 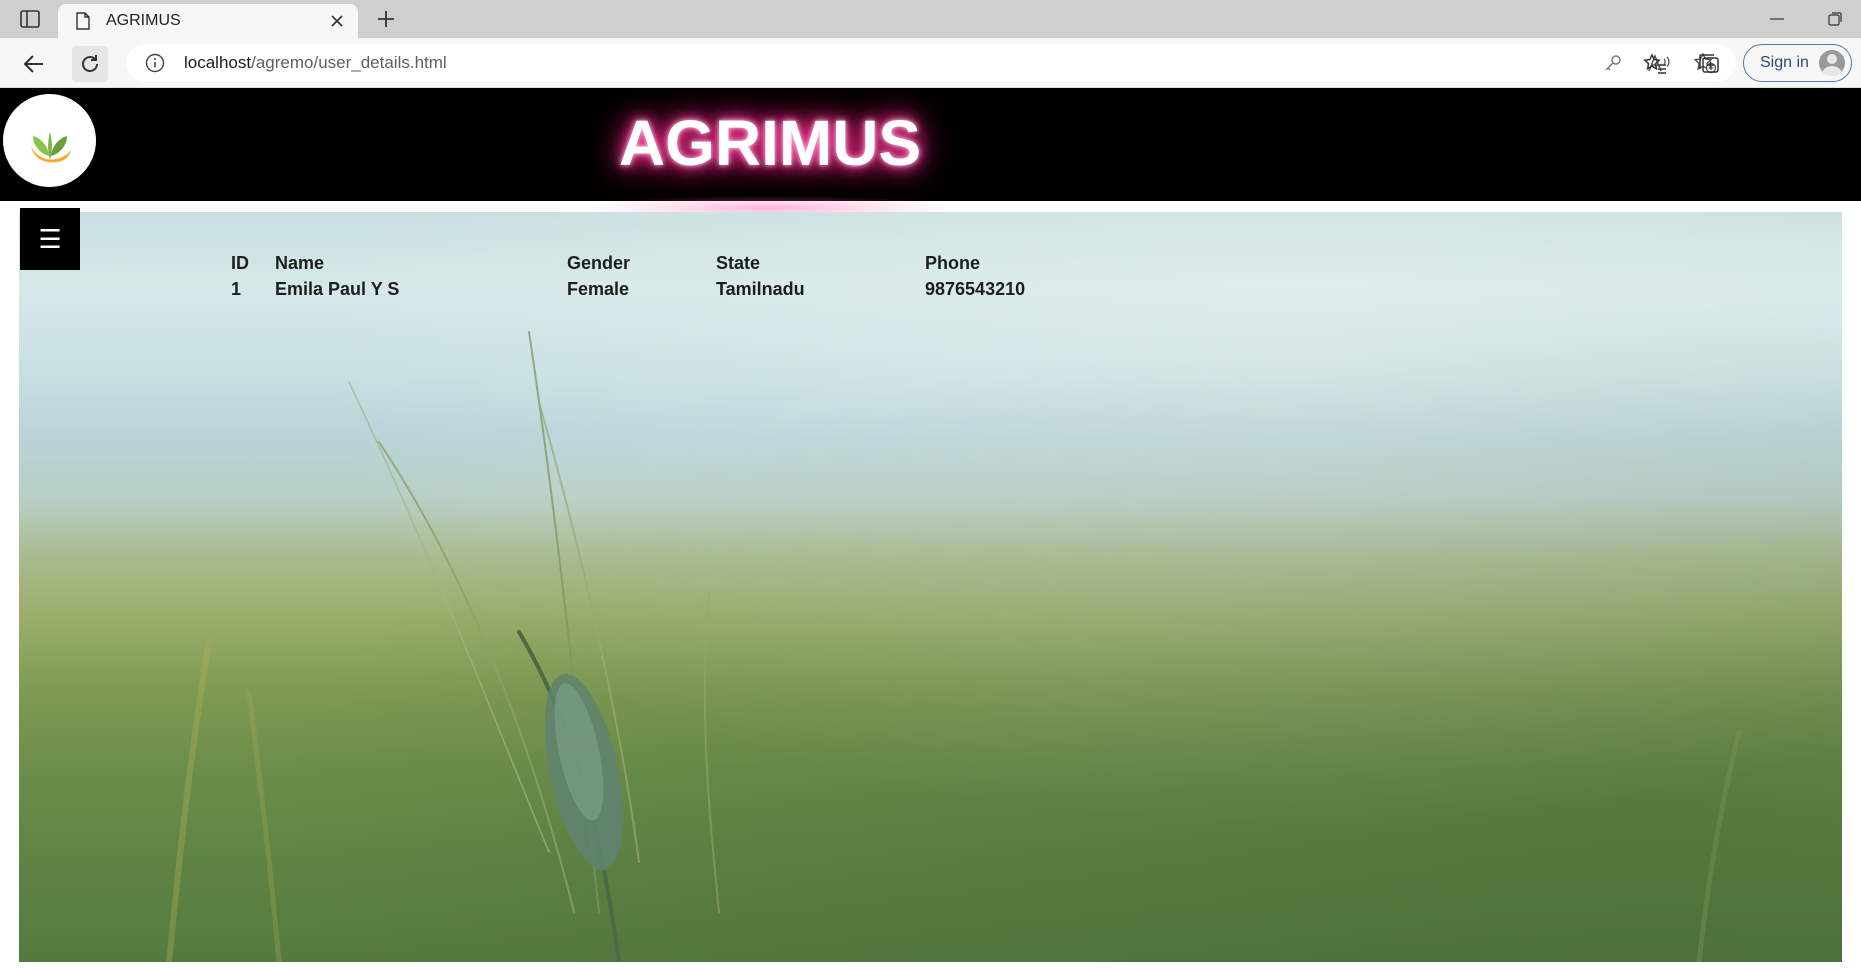 What do you see at coordinates (236, 288) in the screenshot?
I see `cell-id: 1` at bounding box center [236, 288].